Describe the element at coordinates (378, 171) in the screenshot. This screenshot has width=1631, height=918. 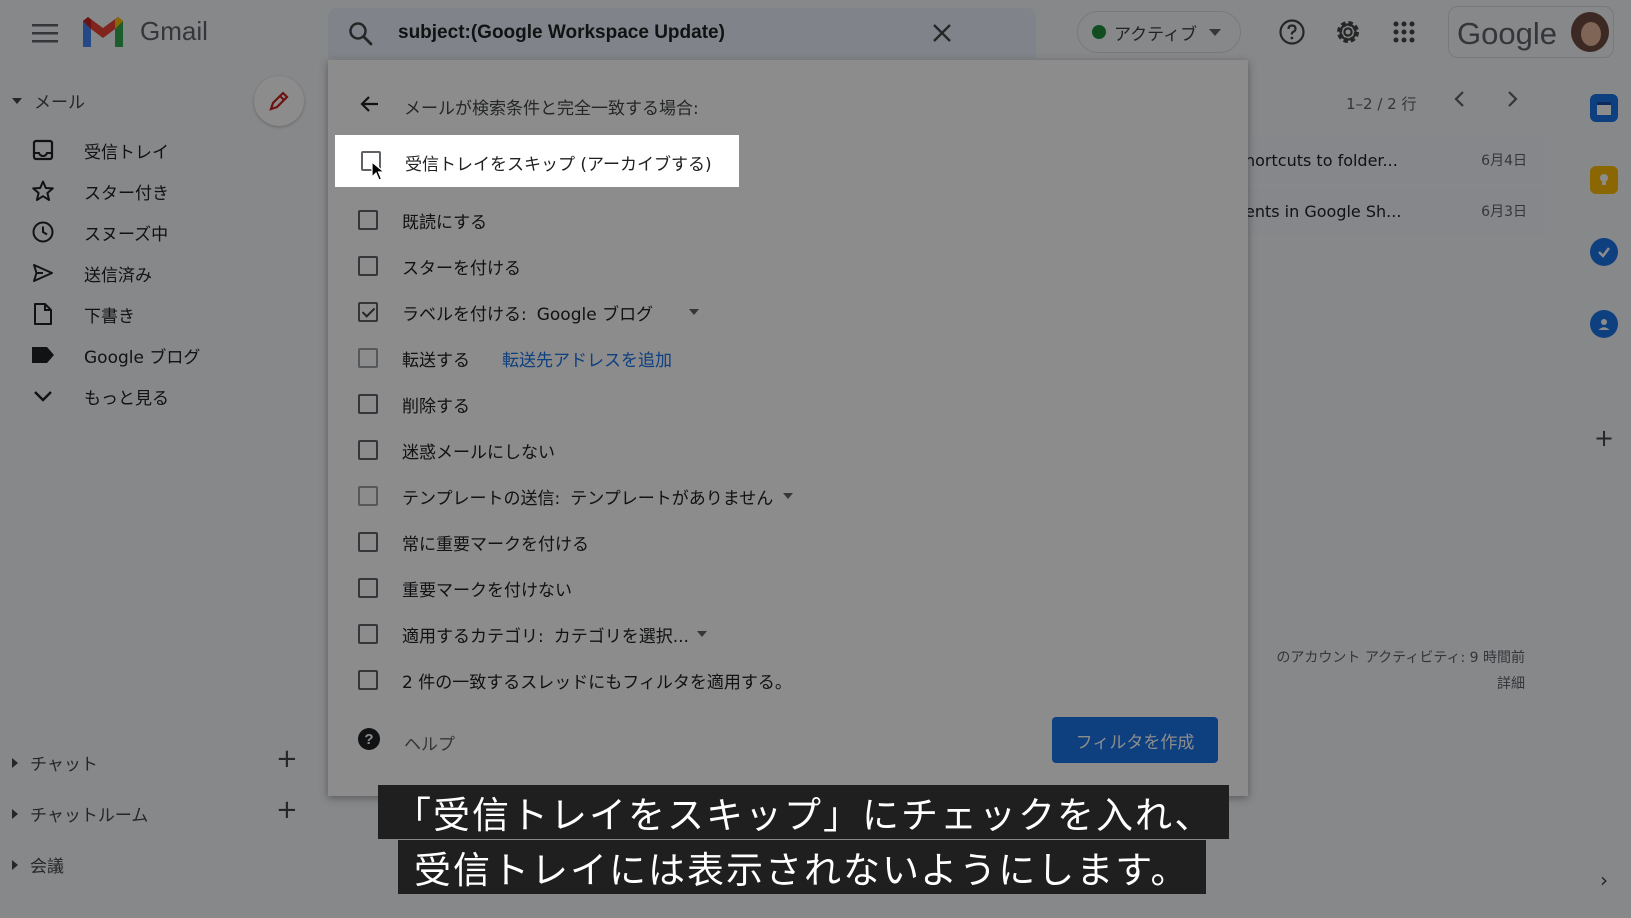
I see `mouse-pointer-icon` at that location.